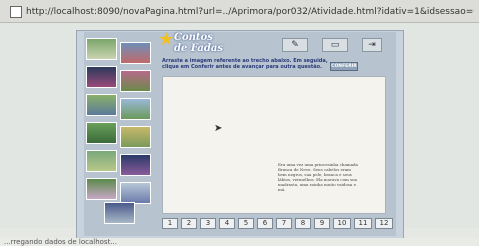 This screenshot has width=479, height=246. Describe the element at coordinates (265, 223) in the screenshot. I see `page-button-6: 6` at that location.